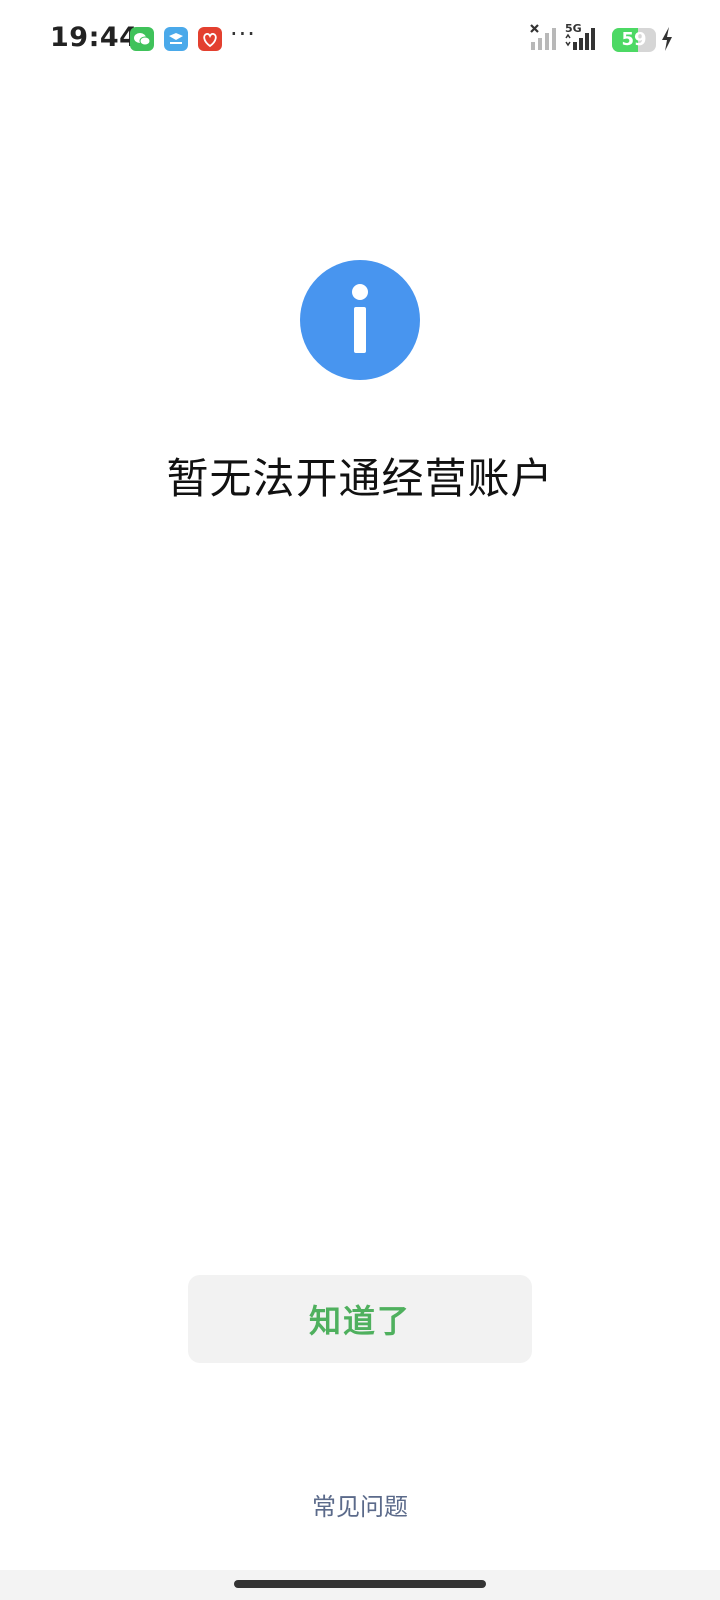 Image resolution: width=720 pixels, height=1600 pixels. What do you see at coordinates (667, 41) in the screenshot?
I see `charging-icon` at bounding box center [667, 41].